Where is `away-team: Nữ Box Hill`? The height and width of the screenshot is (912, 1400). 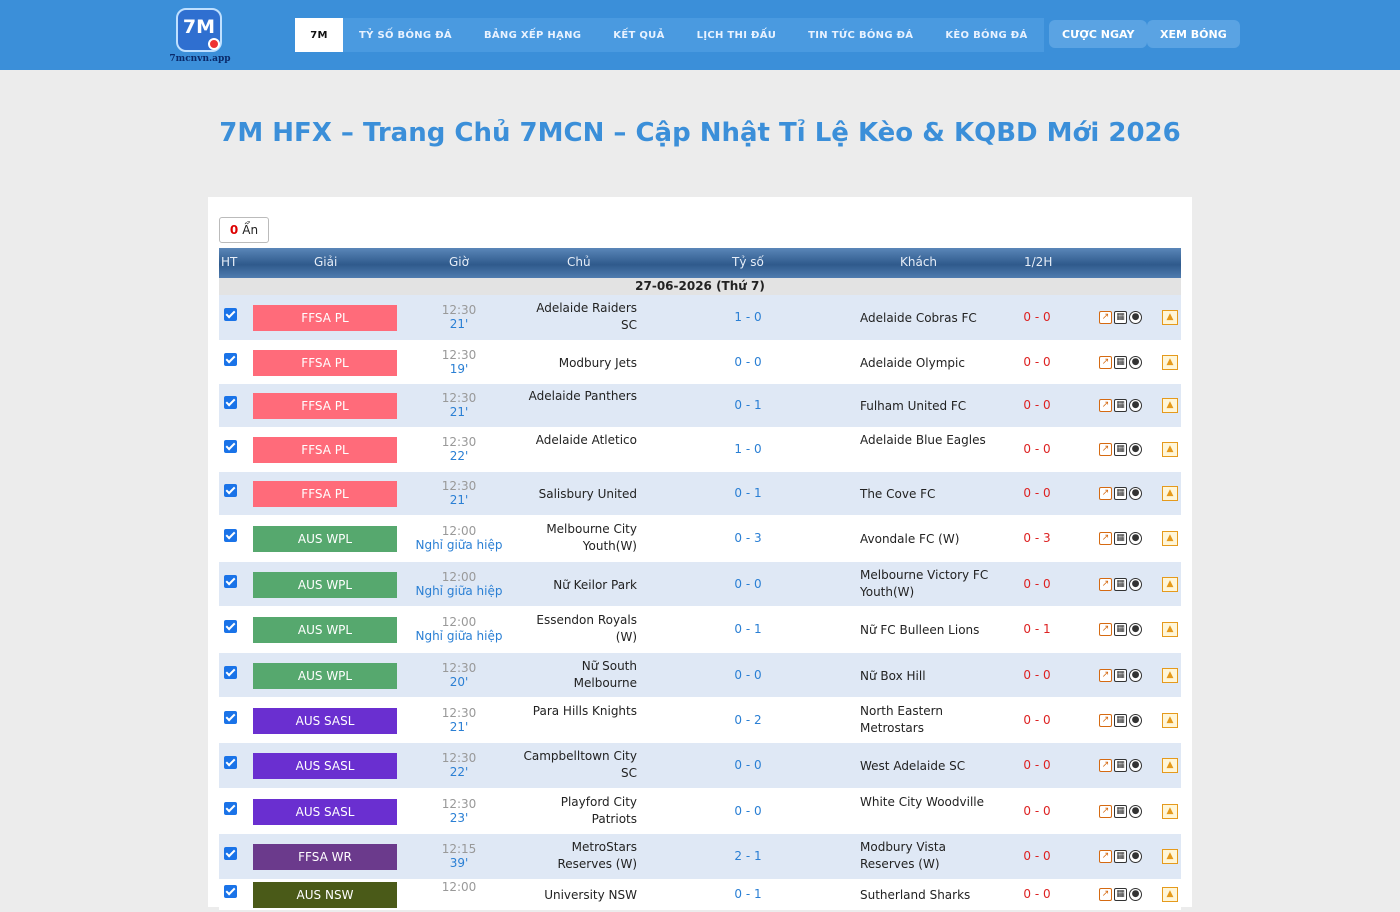 away-team: Nữ Box Hill is located at coordinates (925, 676).